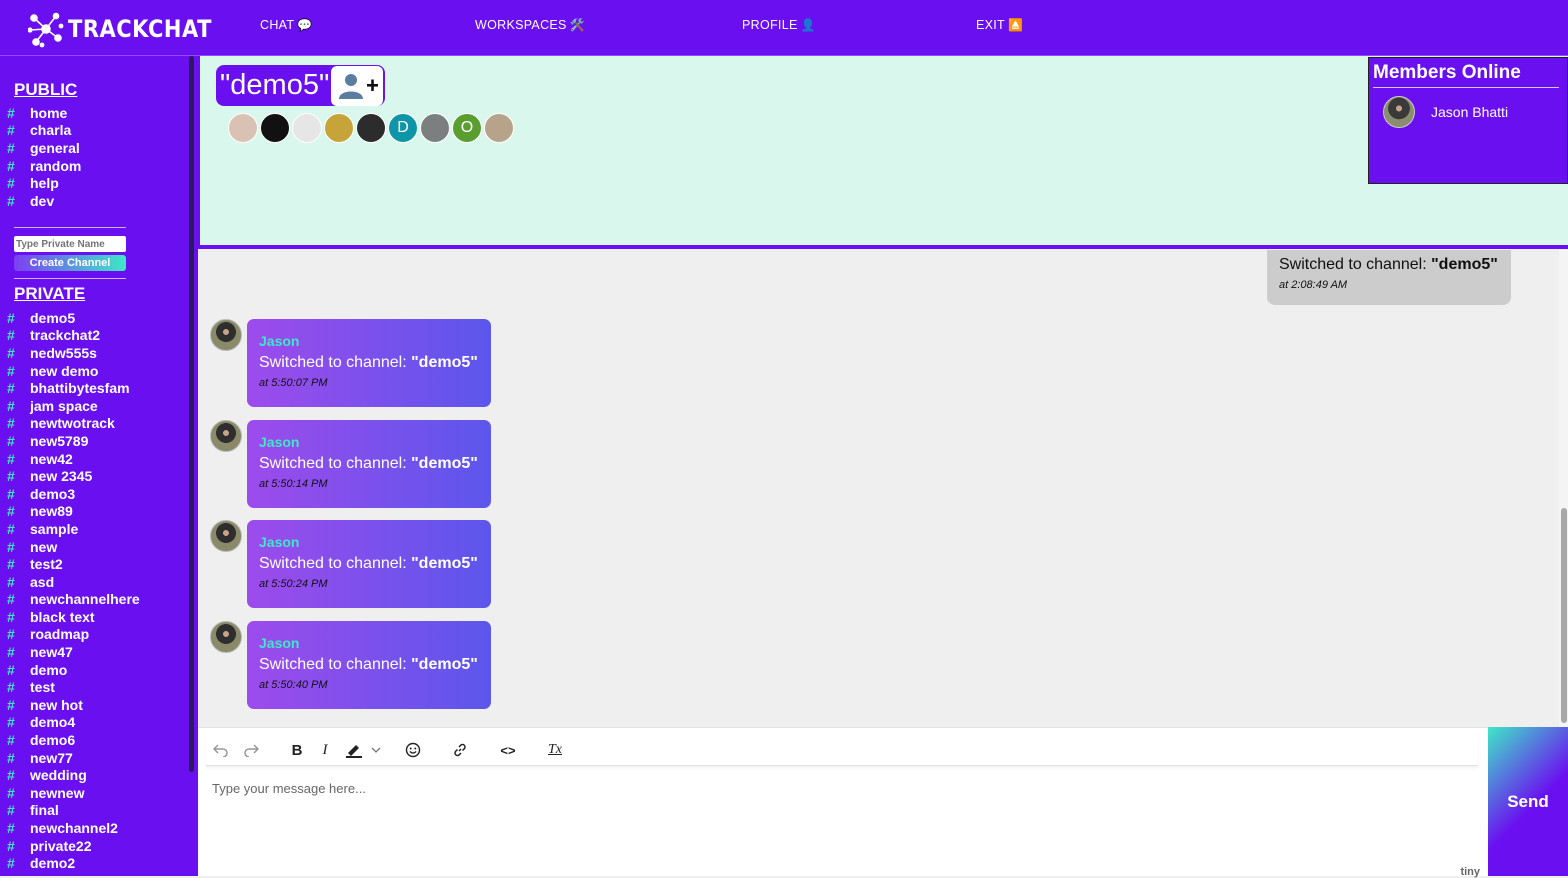 Image resolution: width=1568 pixels, height=878 pixels. I want to click on sidebar-channel-item: # demo4, so click(70, 723).